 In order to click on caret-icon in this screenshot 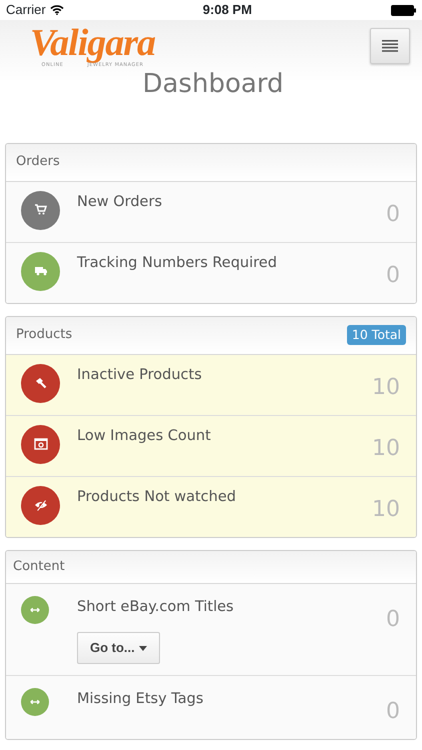, I will do `click(142, 648)`.